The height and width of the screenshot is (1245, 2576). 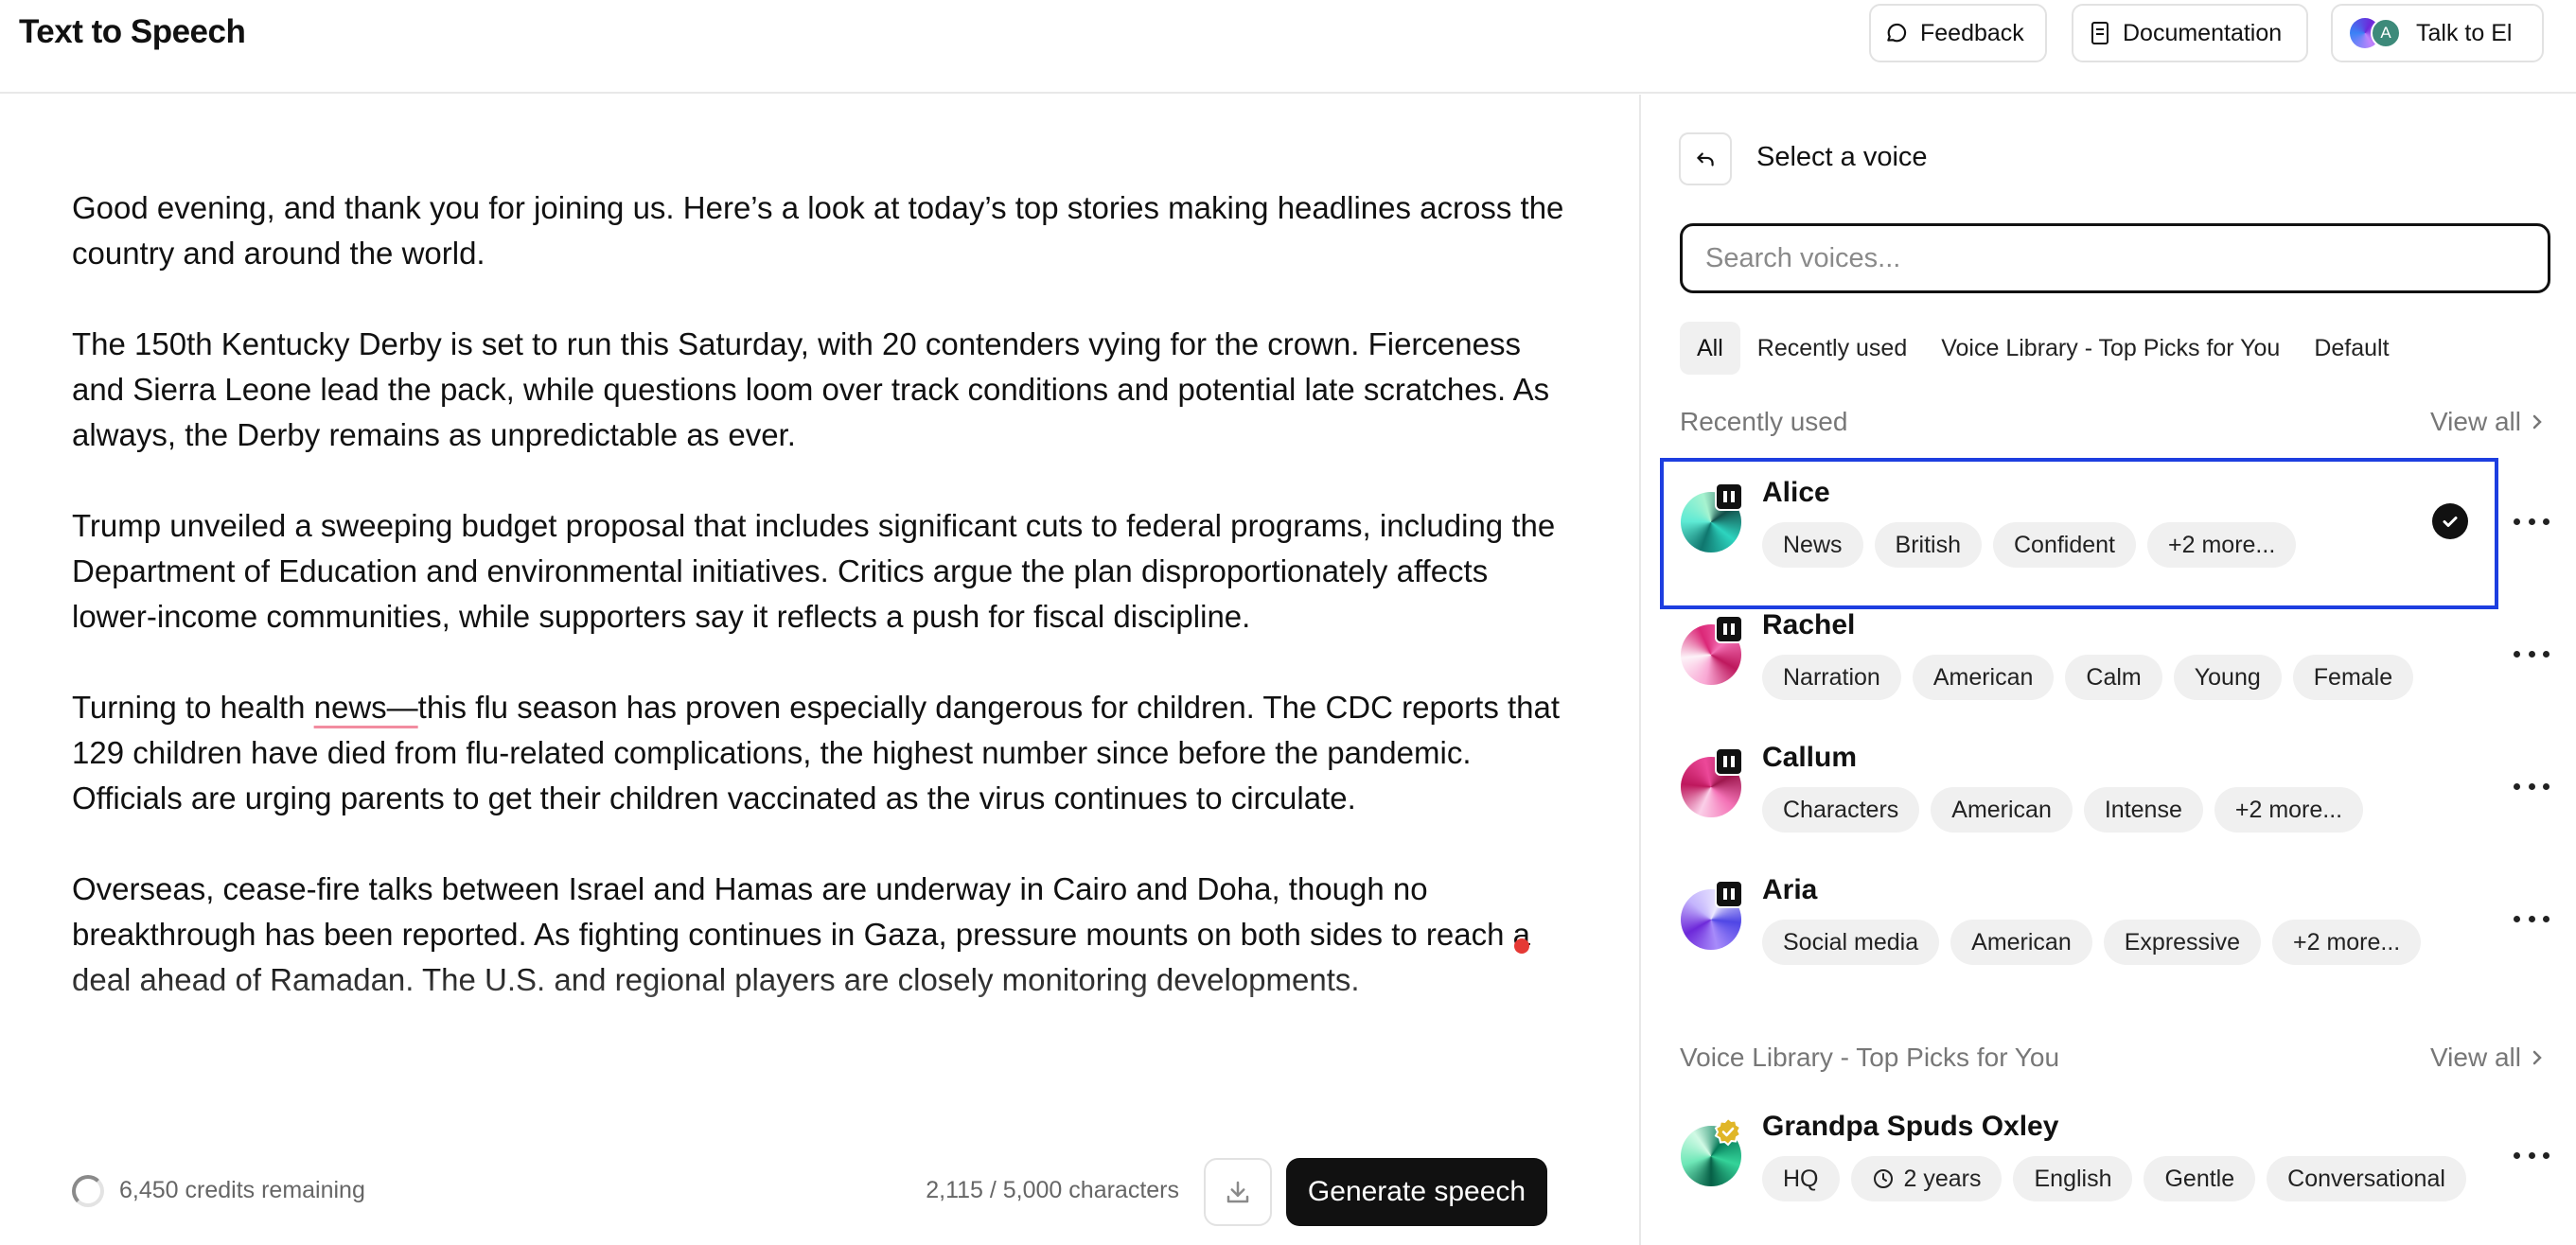 I want to click on voice-tags: Narration American Calm Young Female, so click(x=2088, y=677).